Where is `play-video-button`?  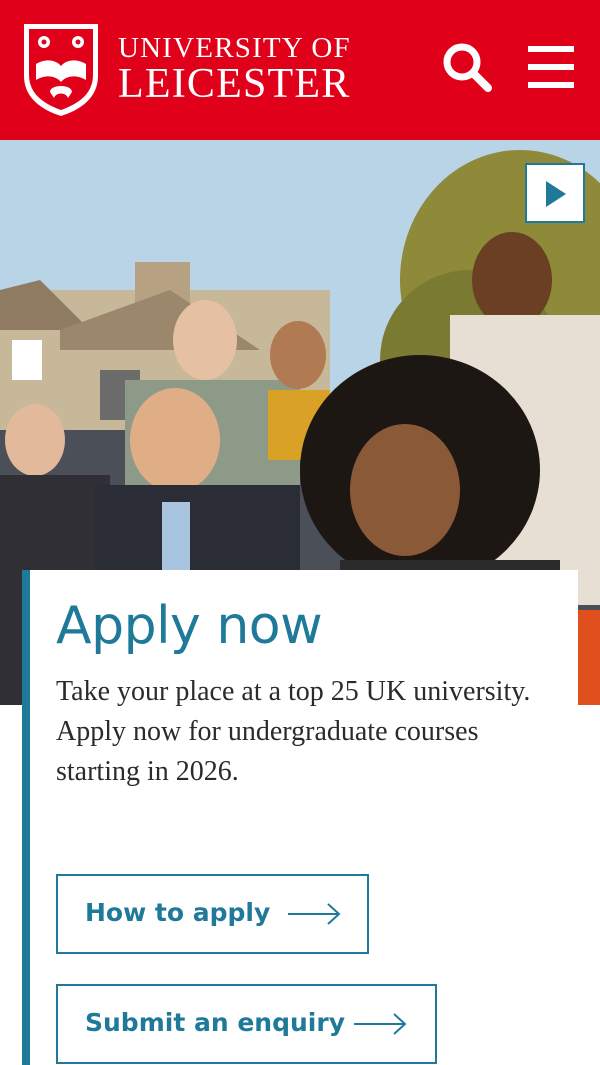 play-video-button is located at coordinates (555, 193).